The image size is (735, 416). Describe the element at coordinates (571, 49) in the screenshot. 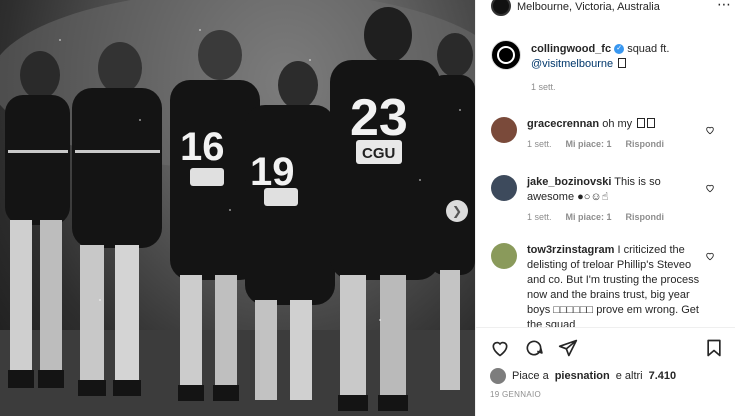

I see `author-username: collingwood_fc` at that location.